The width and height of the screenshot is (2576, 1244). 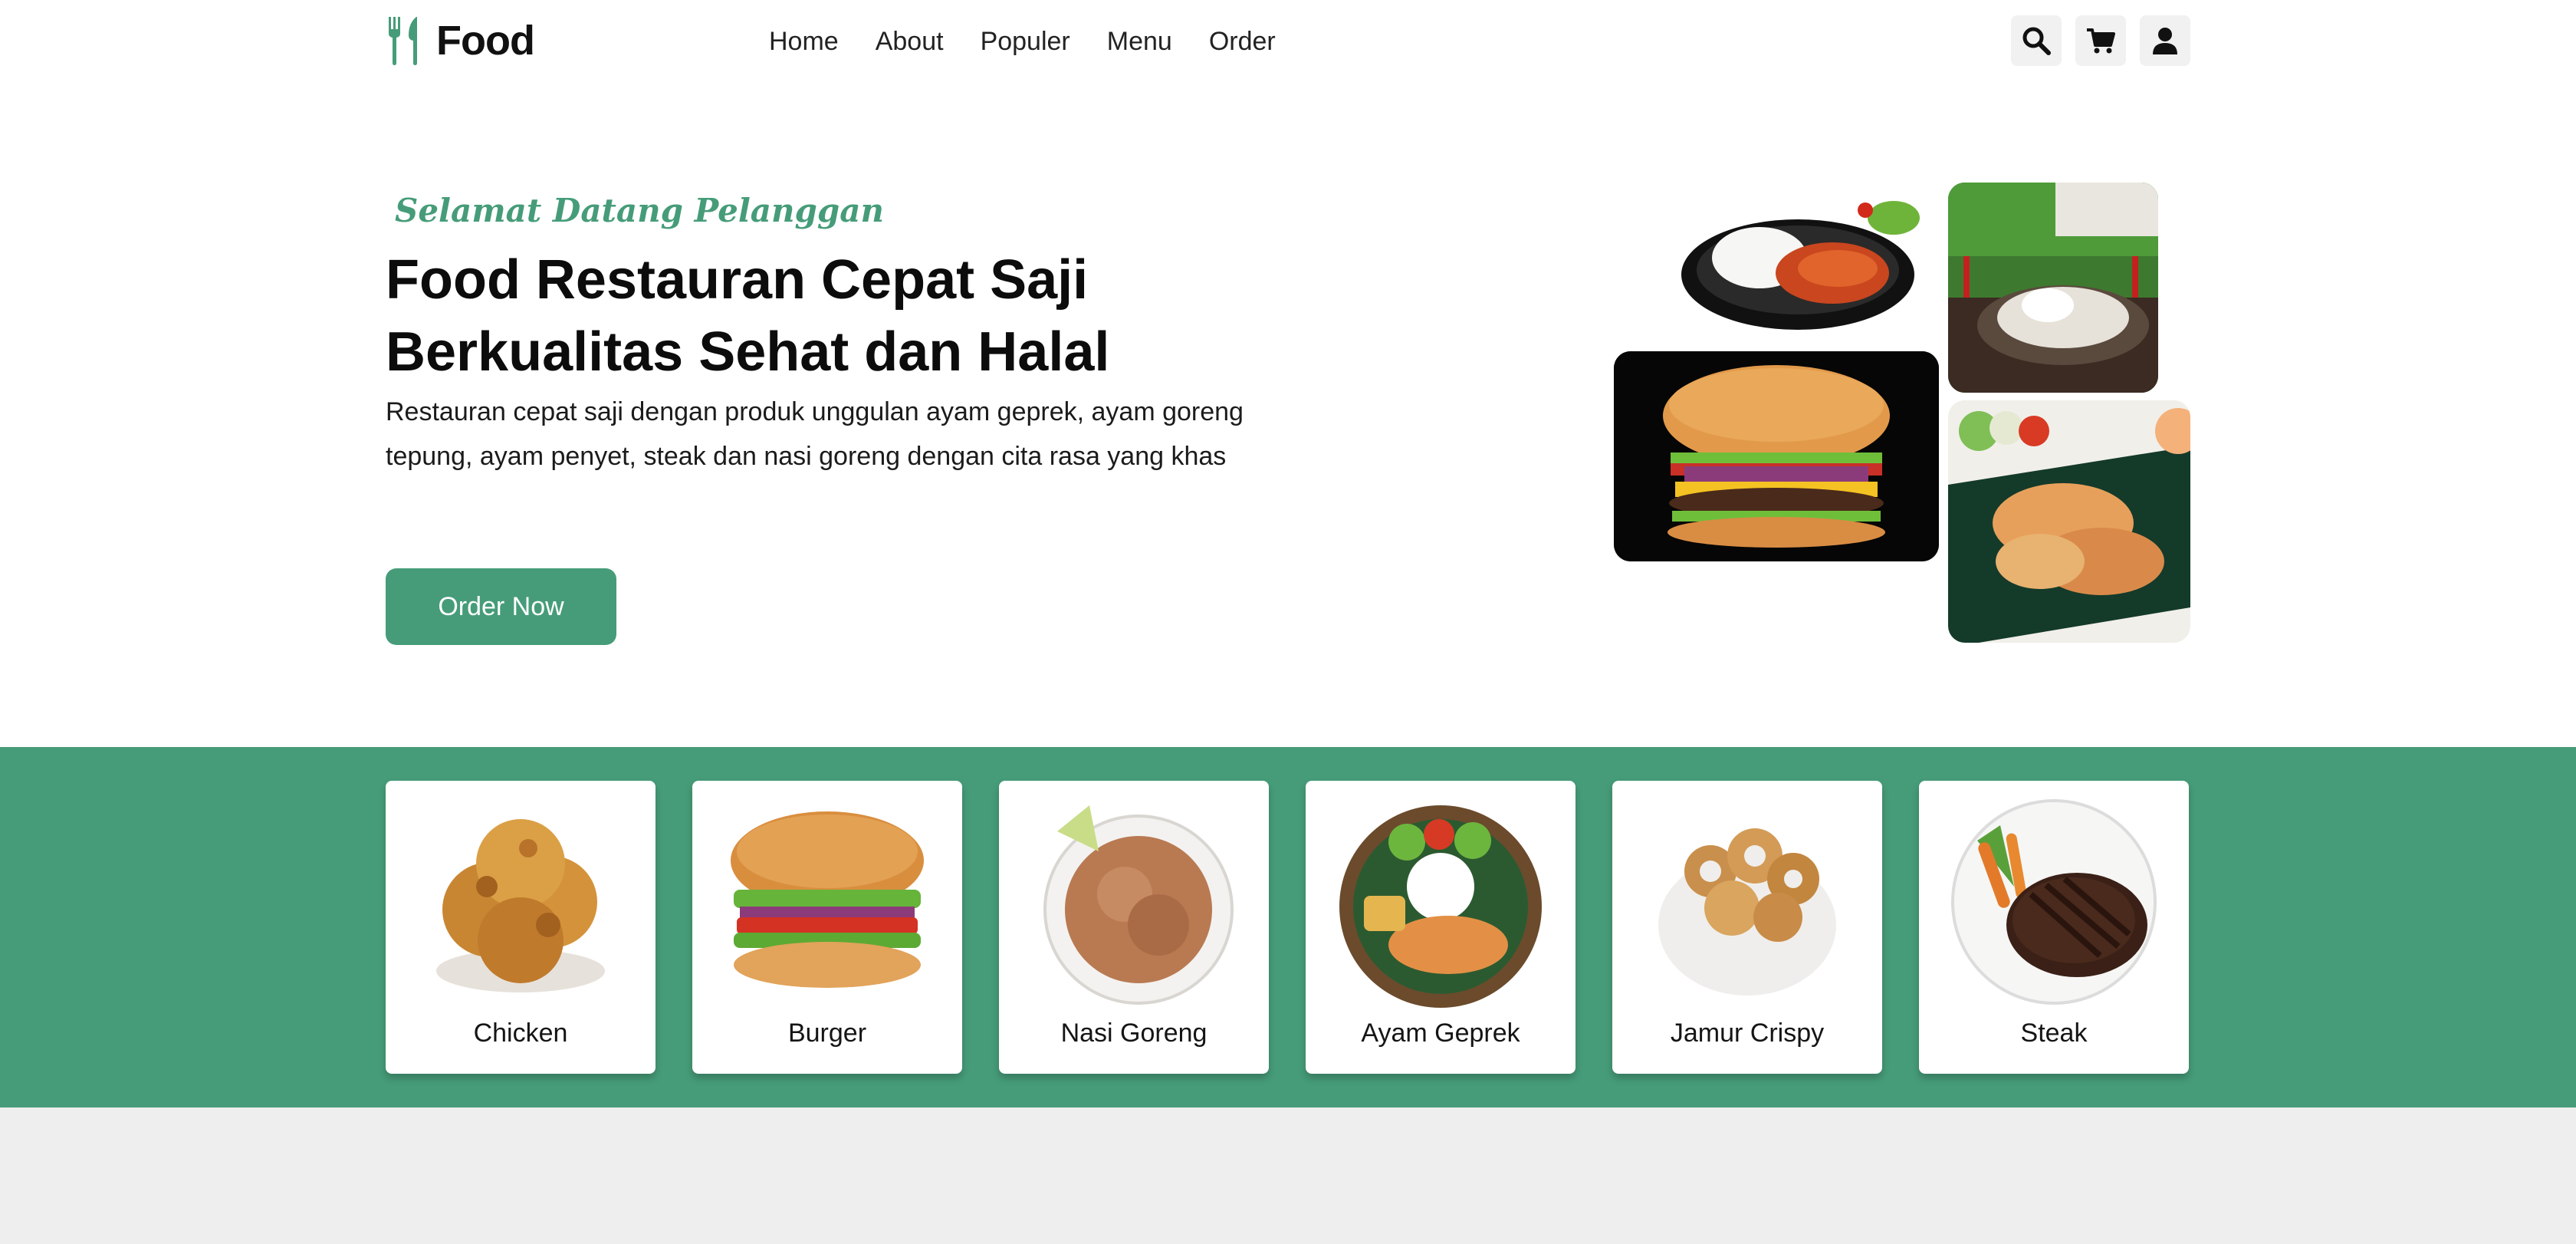 What do you see at coordinates (910, 41) in the screenshot?
I see `nav-about: About` at bounding box center [910, 41].